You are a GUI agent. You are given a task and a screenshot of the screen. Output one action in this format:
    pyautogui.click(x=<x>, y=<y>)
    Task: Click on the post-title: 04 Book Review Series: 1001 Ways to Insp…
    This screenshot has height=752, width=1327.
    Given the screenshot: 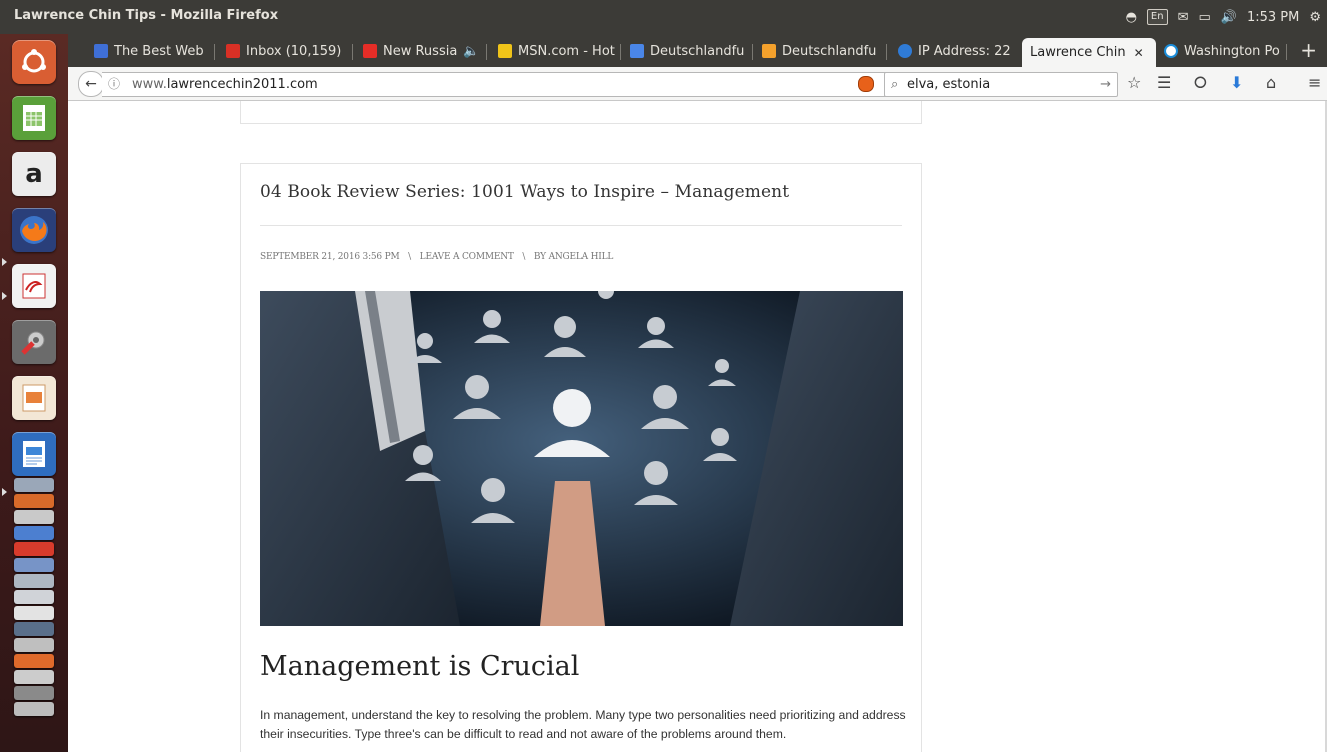 What is the action you would take?
    pyautogui.click(x=524, y=192)
    